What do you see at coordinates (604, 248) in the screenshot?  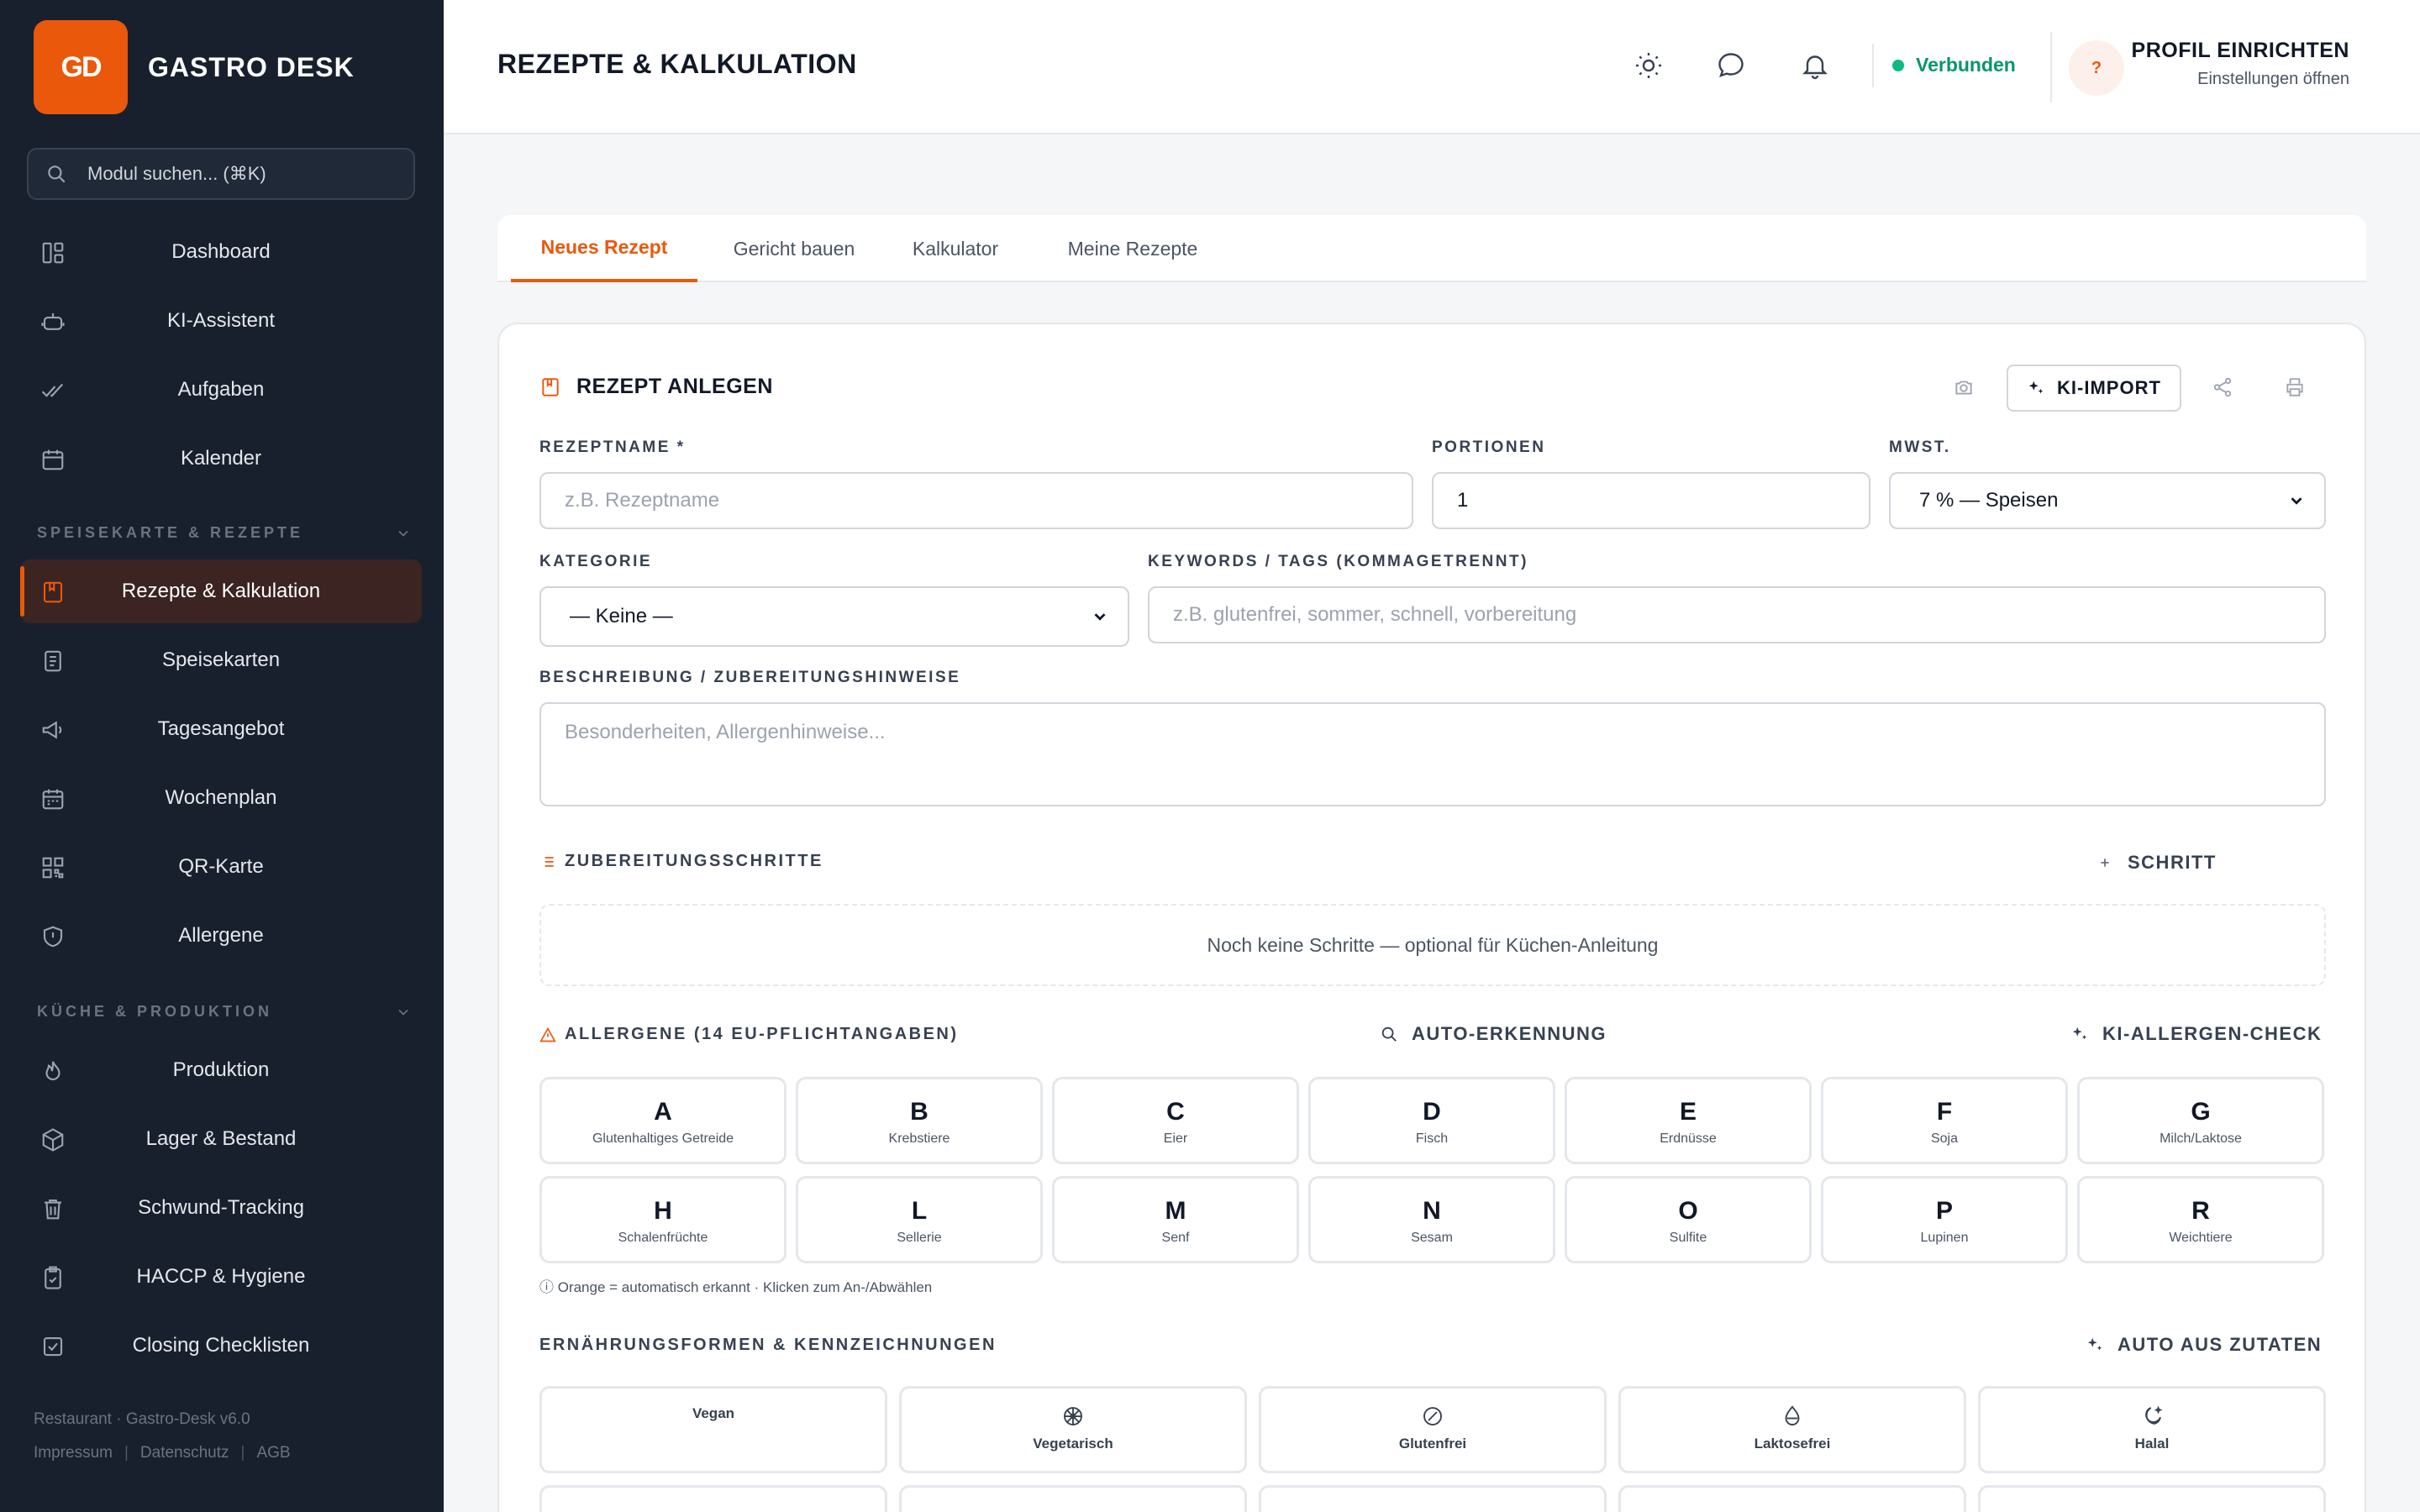 I see `tab-neues-rezept: Neues Rezept` at bounding box center [604, 248].